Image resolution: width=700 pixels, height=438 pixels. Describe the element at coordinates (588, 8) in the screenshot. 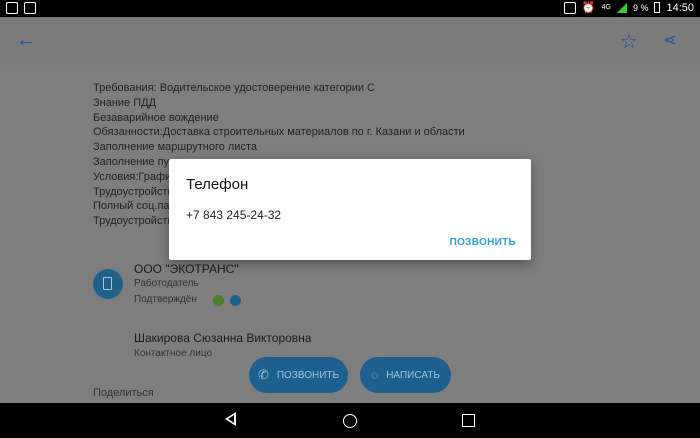

I see `alarm-icon: ⏰` at that location.